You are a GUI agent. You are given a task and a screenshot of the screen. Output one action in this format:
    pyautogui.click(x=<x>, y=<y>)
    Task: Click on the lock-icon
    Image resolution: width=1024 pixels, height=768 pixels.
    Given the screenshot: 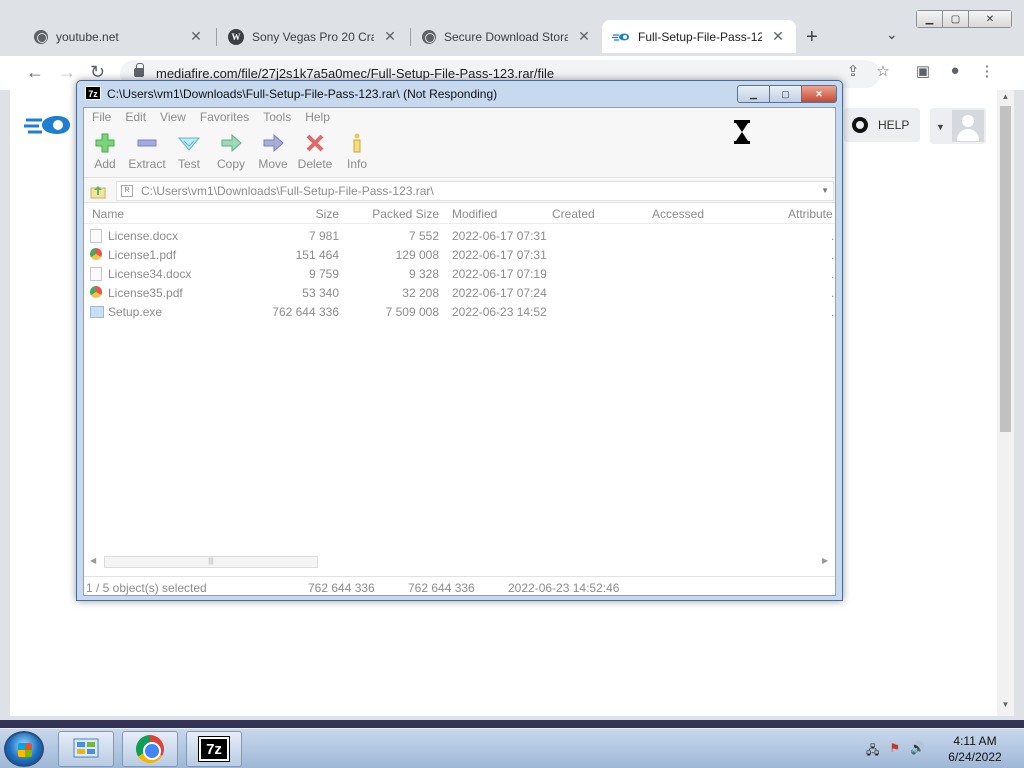 What is the action you would take?
    pyautogui.click(x=139, y=70)
    